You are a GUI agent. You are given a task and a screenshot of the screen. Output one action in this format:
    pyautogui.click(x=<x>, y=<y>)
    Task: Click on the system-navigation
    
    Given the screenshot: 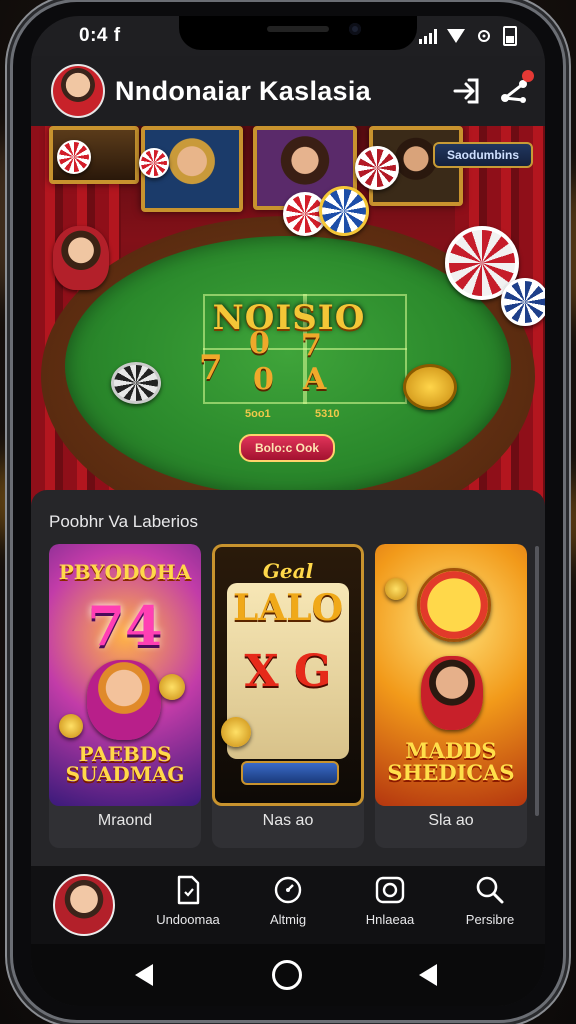 What is the action you would take?
    pyautogui.click(x=288, y=975)
    